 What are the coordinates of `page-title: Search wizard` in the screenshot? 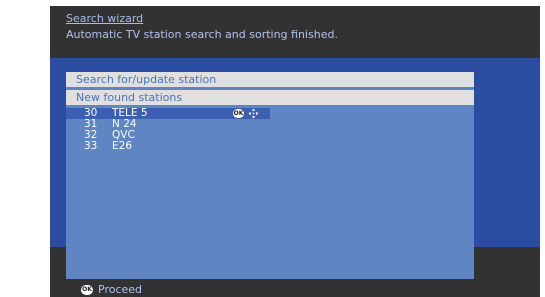 It's located at (105, 18).